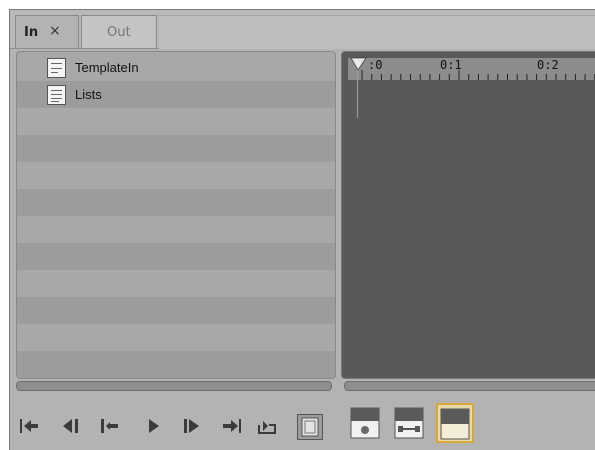 The height and width of the screenshot is (450, 595). Describe the element at coordinates (478, 69) in the screenshot. I see `ruler-ticks: :0 0:1 0:2` at that location.